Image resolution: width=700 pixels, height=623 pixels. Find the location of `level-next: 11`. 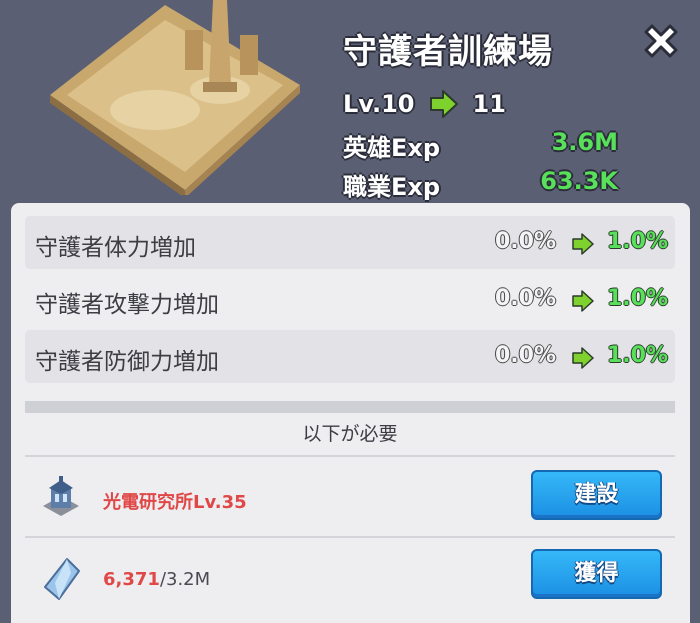

level-next: 11 is located at coordinates (489, 104).